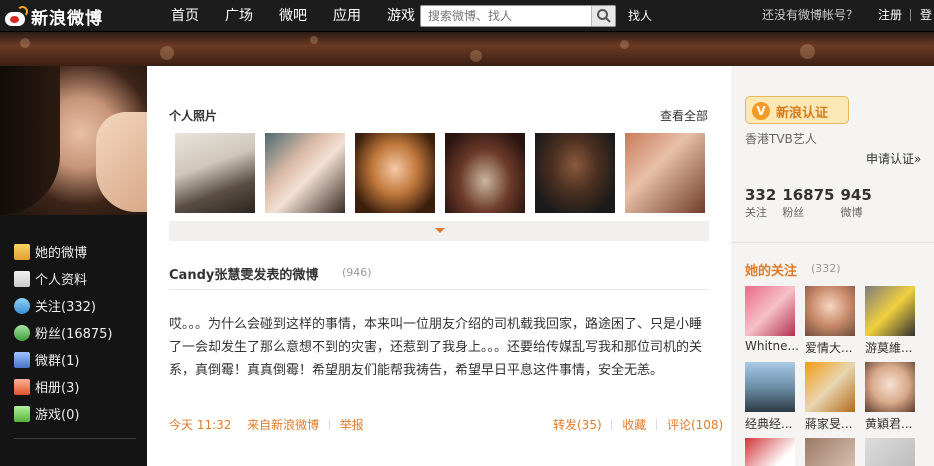 Image resolution: width=934 pixels, height=466 pixels. What do you see at coordinates (760, 203) in the screenshot?
I see `stat-following: 332 关注` at bounding box center [760, 203].